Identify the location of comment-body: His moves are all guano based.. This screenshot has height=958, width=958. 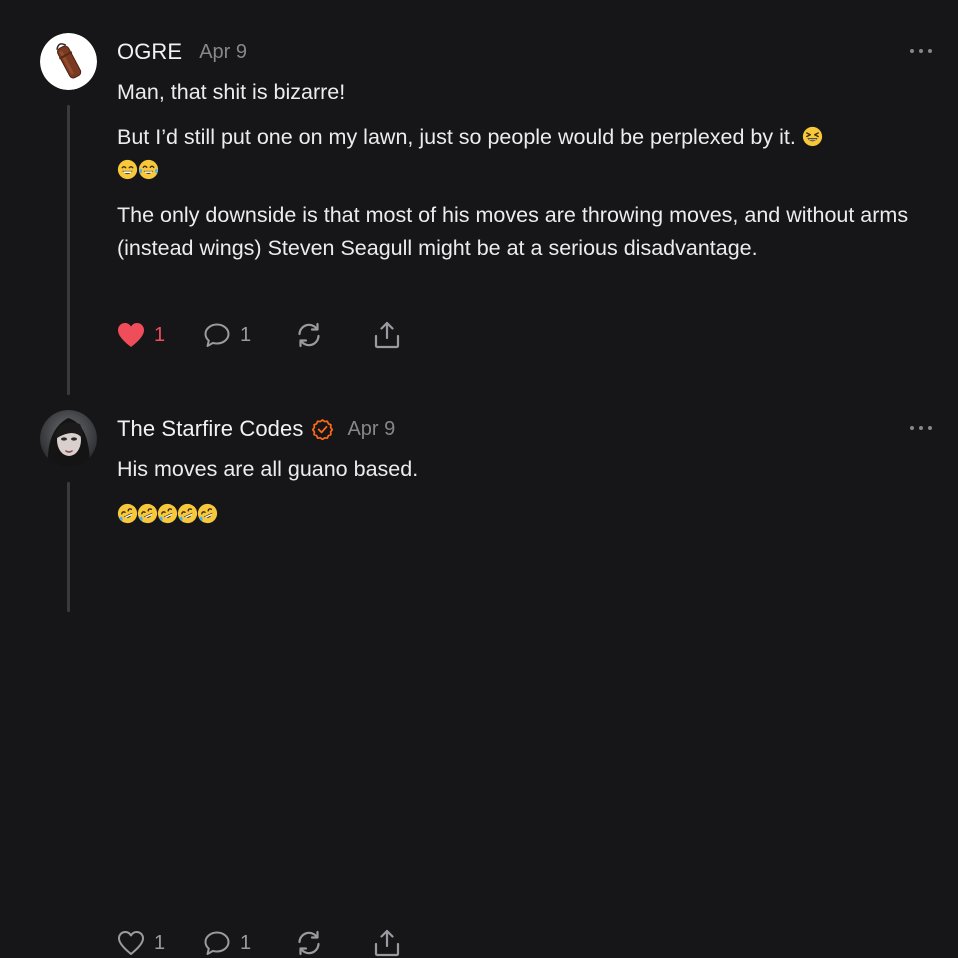
(524, 498).